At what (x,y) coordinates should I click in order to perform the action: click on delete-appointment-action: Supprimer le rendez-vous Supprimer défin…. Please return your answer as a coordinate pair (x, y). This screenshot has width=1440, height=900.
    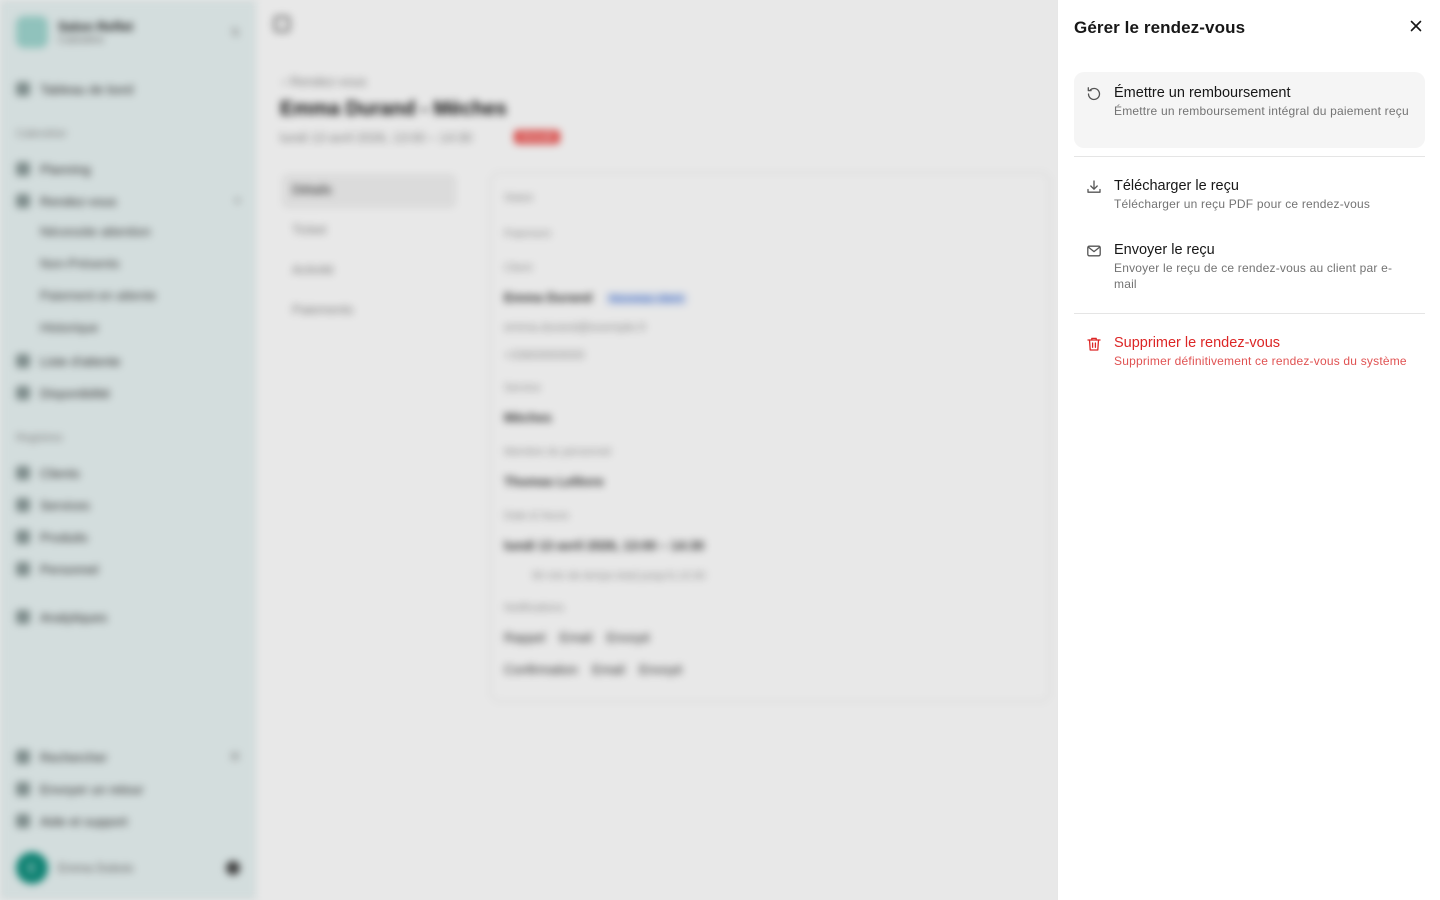
    Looking at the image, I should click on (1249, 359).